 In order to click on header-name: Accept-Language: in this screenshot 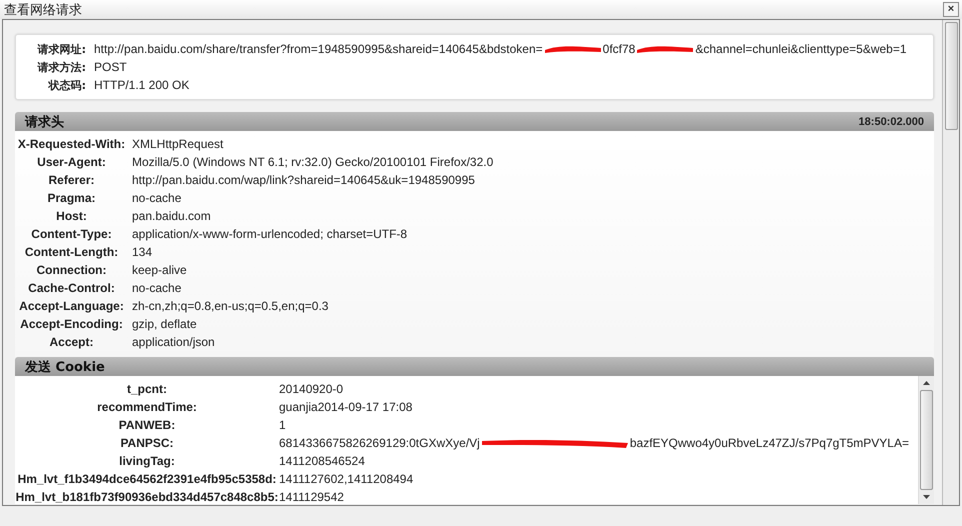, I will do `click(71, 306)`.